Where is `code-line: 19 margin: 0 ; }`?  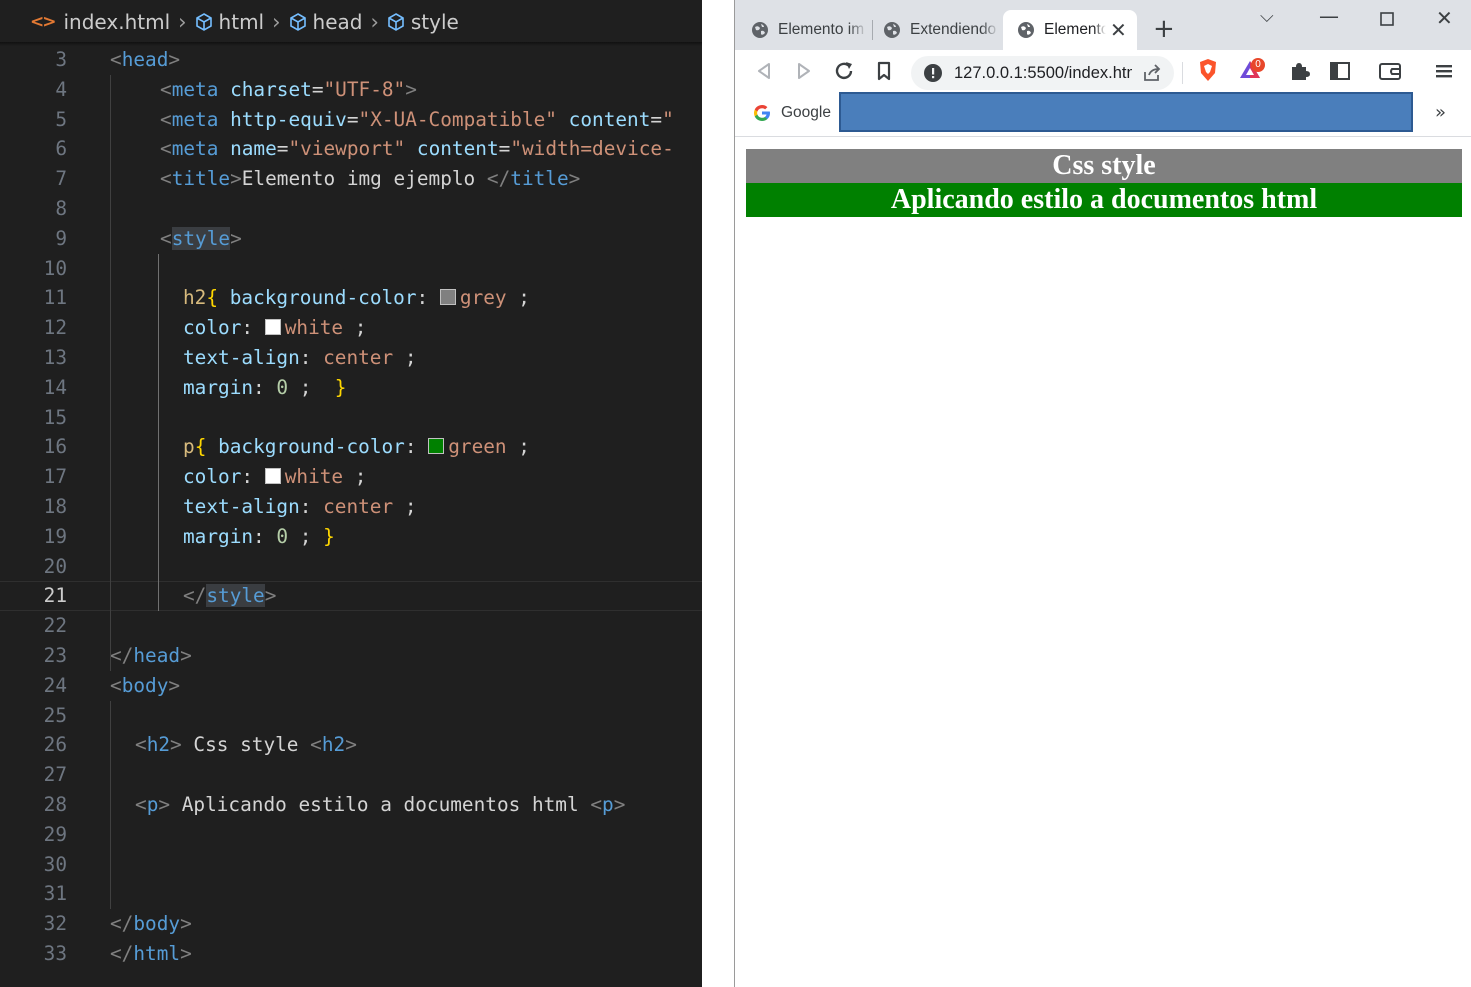
code-line: 19 margin: 0 ; } is located at coordinates (351, 537).